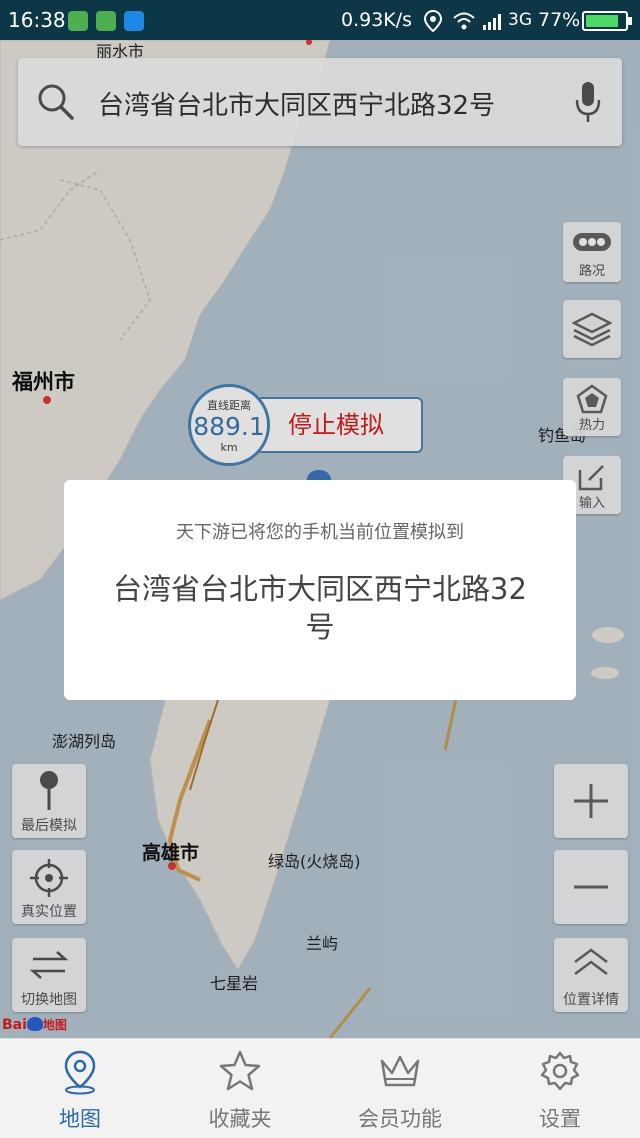 This screenshot has height=1138, width=640. I want to click on battery-icon, so click(607, 21).